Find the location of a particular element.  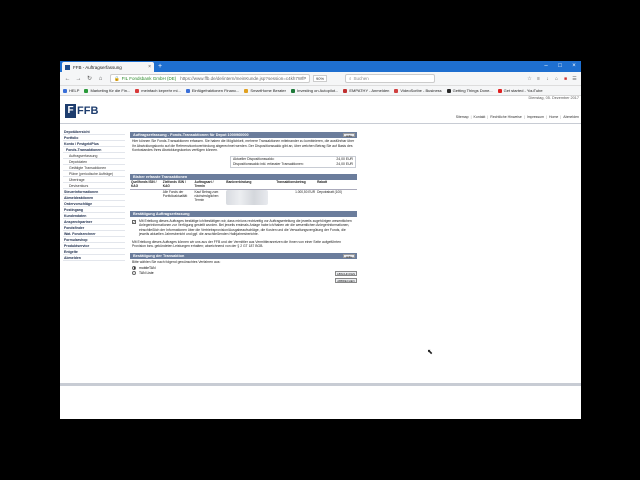

submit-button: ABSCHICKEN is located at coordinates (346, 273).